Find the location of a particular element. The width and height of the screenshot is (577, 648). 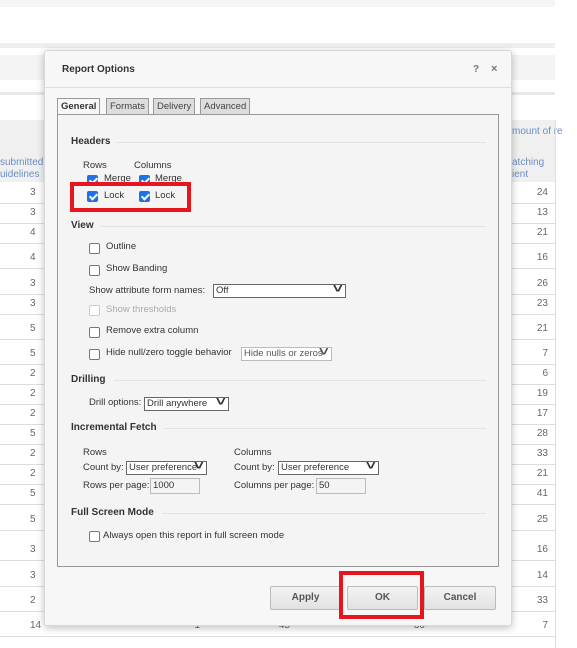

grid-cell: 13 is located at coordinates (542, 212).